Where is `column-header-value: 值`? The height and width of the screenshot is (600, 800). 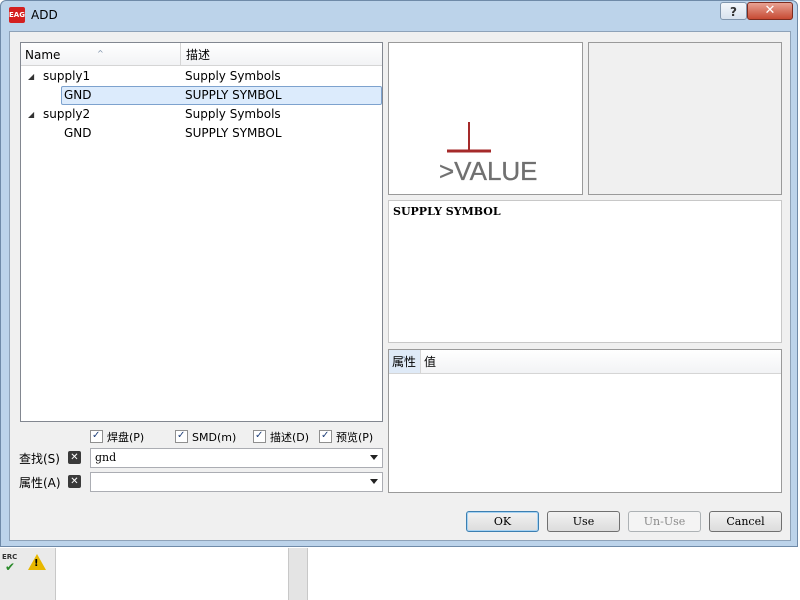 column-header-value: 值 is located at coordinates (430, 362).